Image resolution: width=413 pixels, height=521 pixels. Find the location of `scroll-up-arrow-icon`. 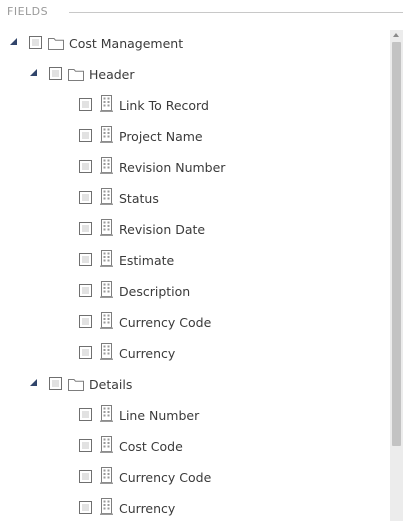

scroll-up-arrow-icon is located at coordinates (396, 35).